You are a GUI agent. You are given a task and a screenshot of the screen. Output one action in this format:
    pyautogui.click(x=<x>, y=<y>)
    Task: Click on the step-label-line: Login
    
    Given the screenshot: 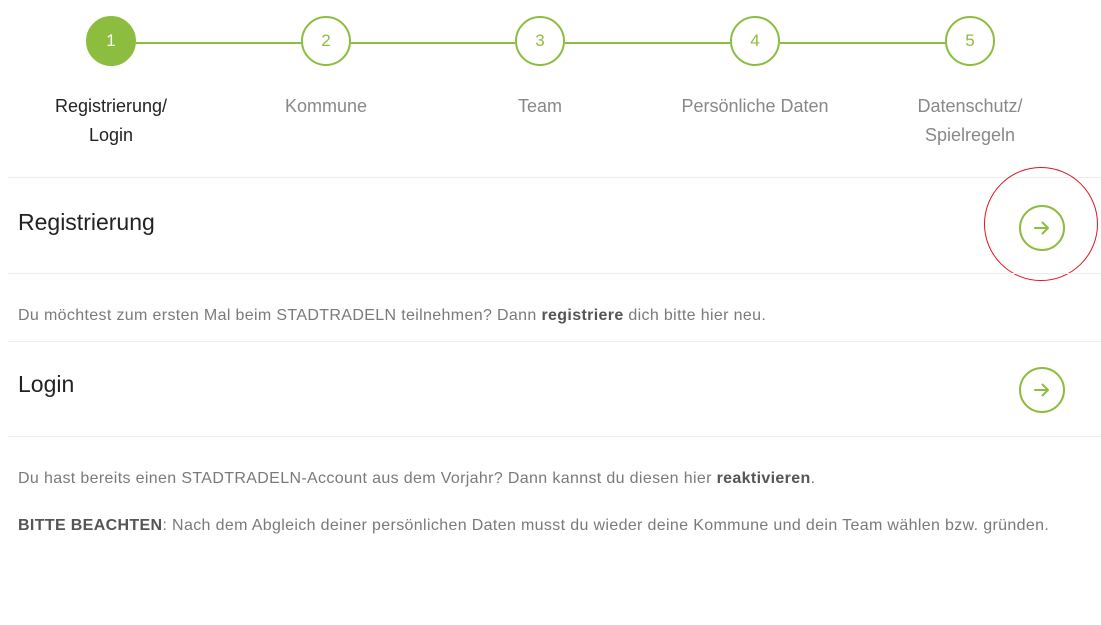 What is the action you would take?
    pyautogui.click(x=111, y=135)
    